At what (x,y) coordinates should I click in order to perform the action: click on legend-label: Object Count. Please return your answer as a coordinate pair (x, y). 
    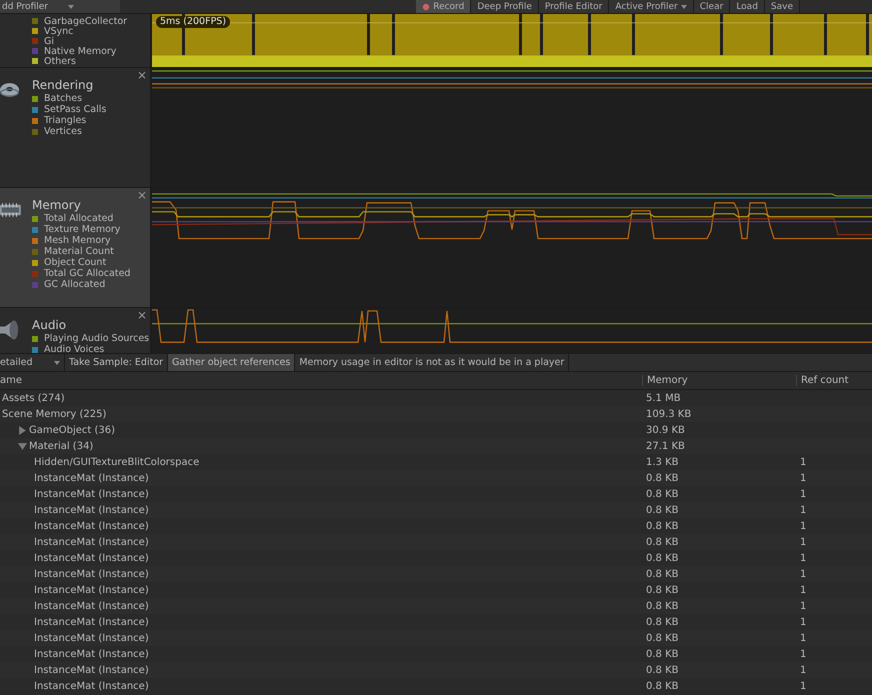
    Looking at the image, I should click on (75, 262).